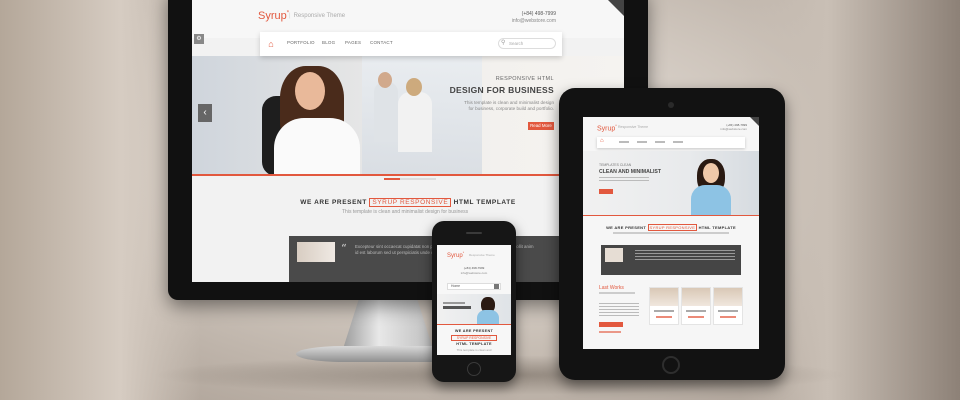 This screenshot has height=400, width=960. What do you see at coordinates (616, 8) in the screenshot?
I see `corner-ribbon` at bounding box center [616, 8].